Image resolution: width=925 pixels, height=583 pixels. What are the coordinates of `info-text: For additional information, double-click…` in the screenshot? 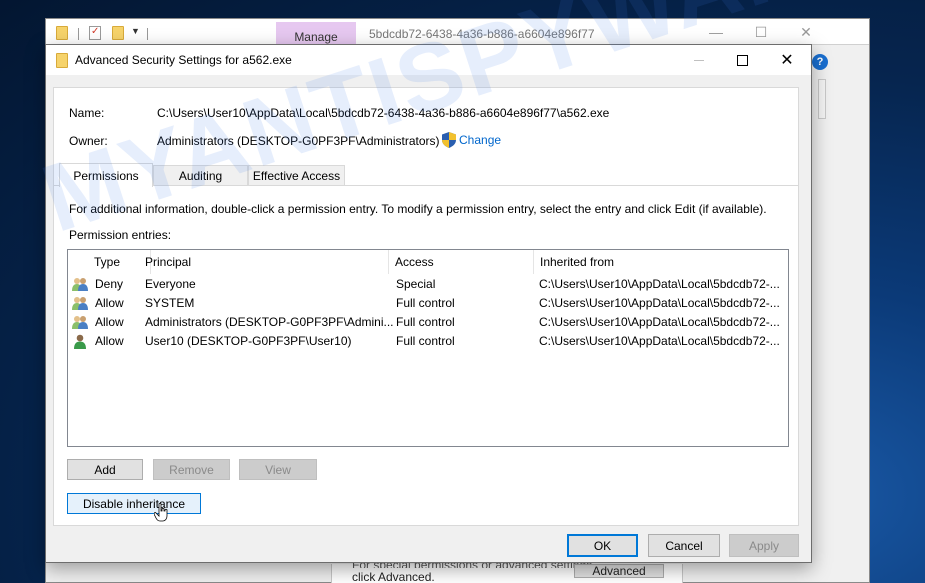 It's located at (418, 209).